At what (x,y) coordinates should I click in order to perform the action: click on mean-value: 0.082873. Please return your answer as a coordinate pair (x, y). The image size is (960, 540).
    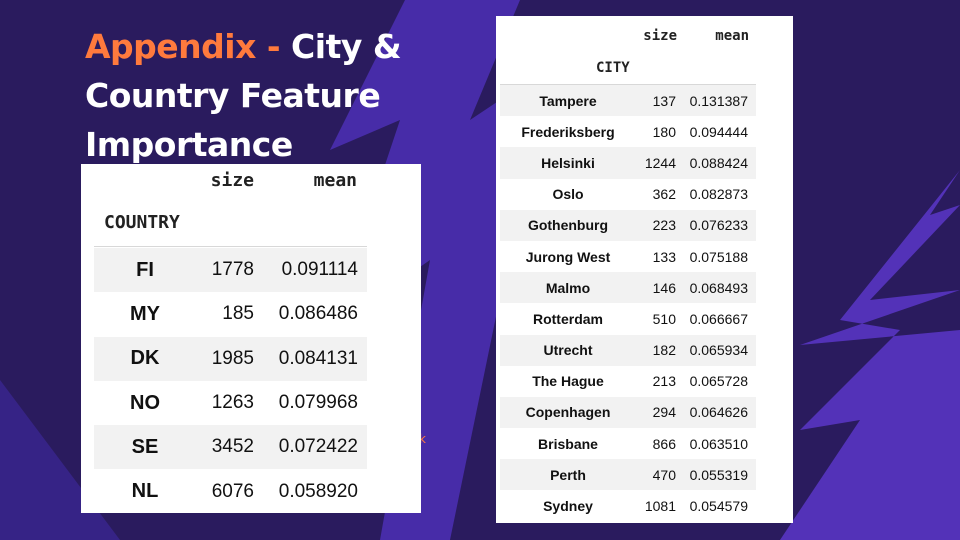
    Looking at the image, I should click on (718, 194).